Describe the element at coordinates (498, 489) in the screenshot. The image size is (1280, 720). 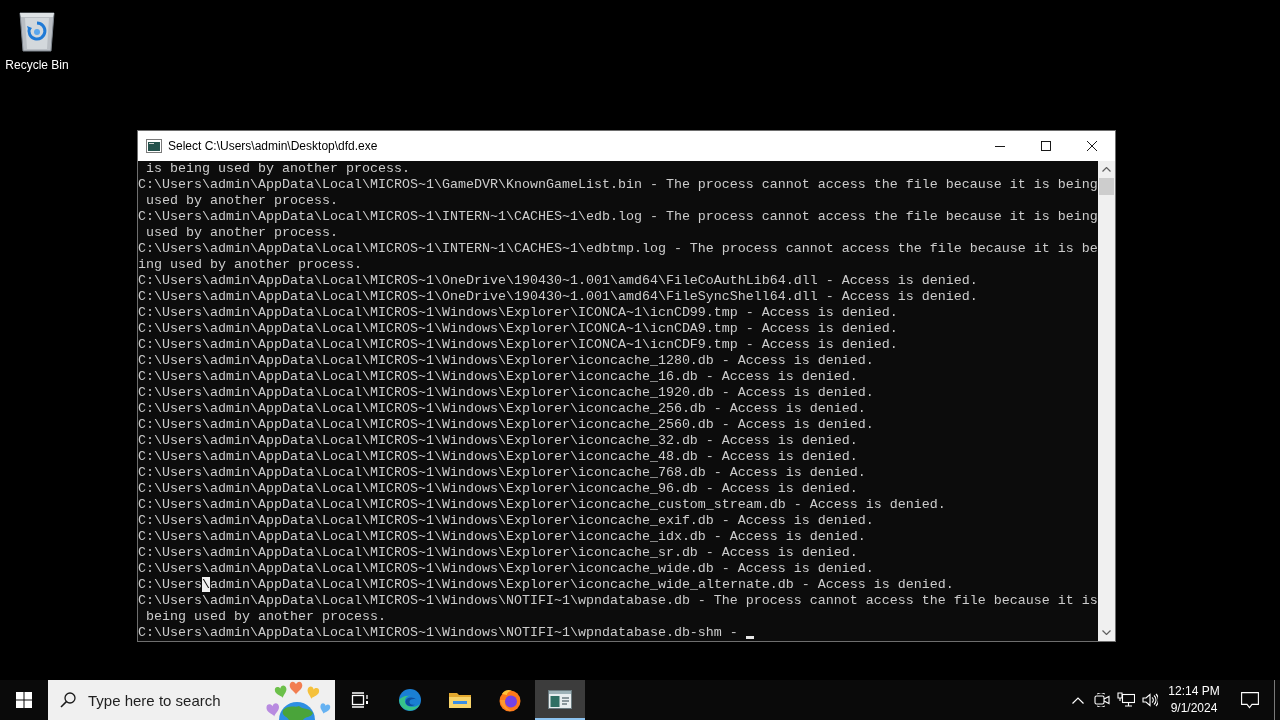
I see `console-line: C:\Users\admin\AppData\Local\MICROS~1\Windows\Explorer\iconcache_96.db - Access is denied.` at that location.